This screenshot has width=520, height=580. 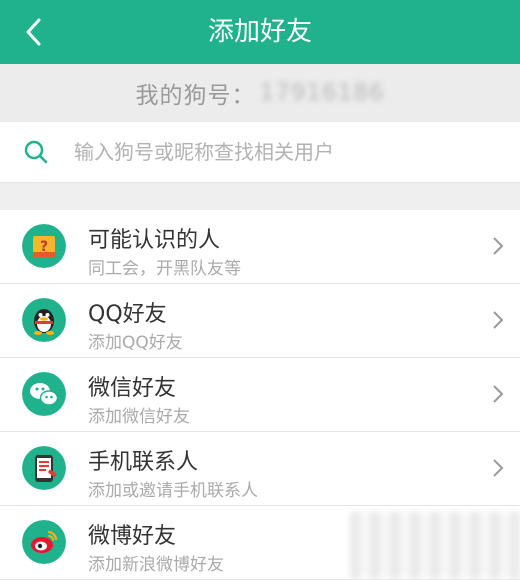 What do you see at coordinates (132, 536) in the screenshot?
I see `list-item-label: 微博好友` at bounding box center [132, 536].